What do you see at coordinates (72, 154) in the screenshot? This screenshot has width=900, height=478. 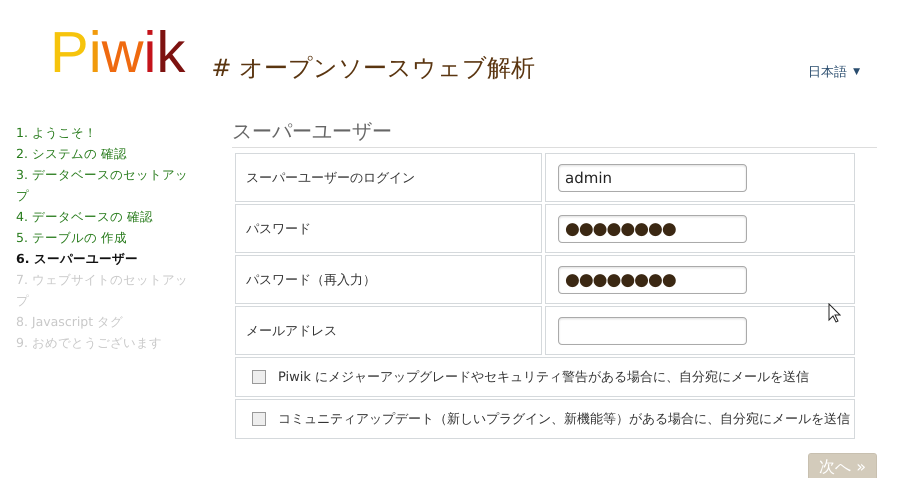 I see `step-item: 2. システムの 確認` at bounding box center [72, 154].